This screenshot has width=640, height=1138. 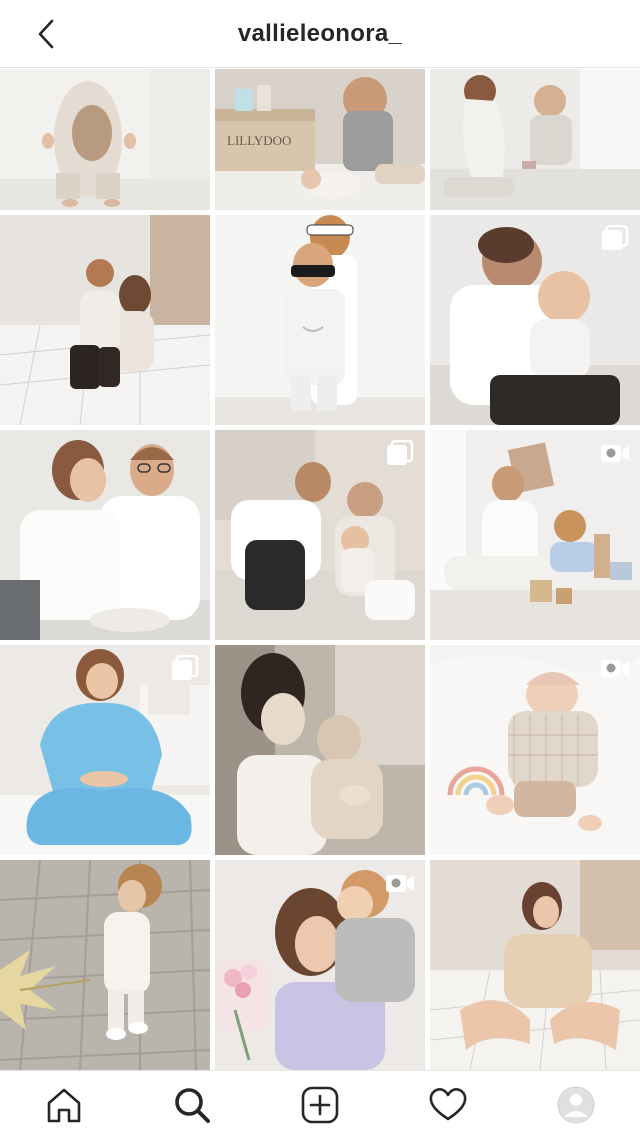 I want to click on bottom-navigation, so click(x=320, y=1104).